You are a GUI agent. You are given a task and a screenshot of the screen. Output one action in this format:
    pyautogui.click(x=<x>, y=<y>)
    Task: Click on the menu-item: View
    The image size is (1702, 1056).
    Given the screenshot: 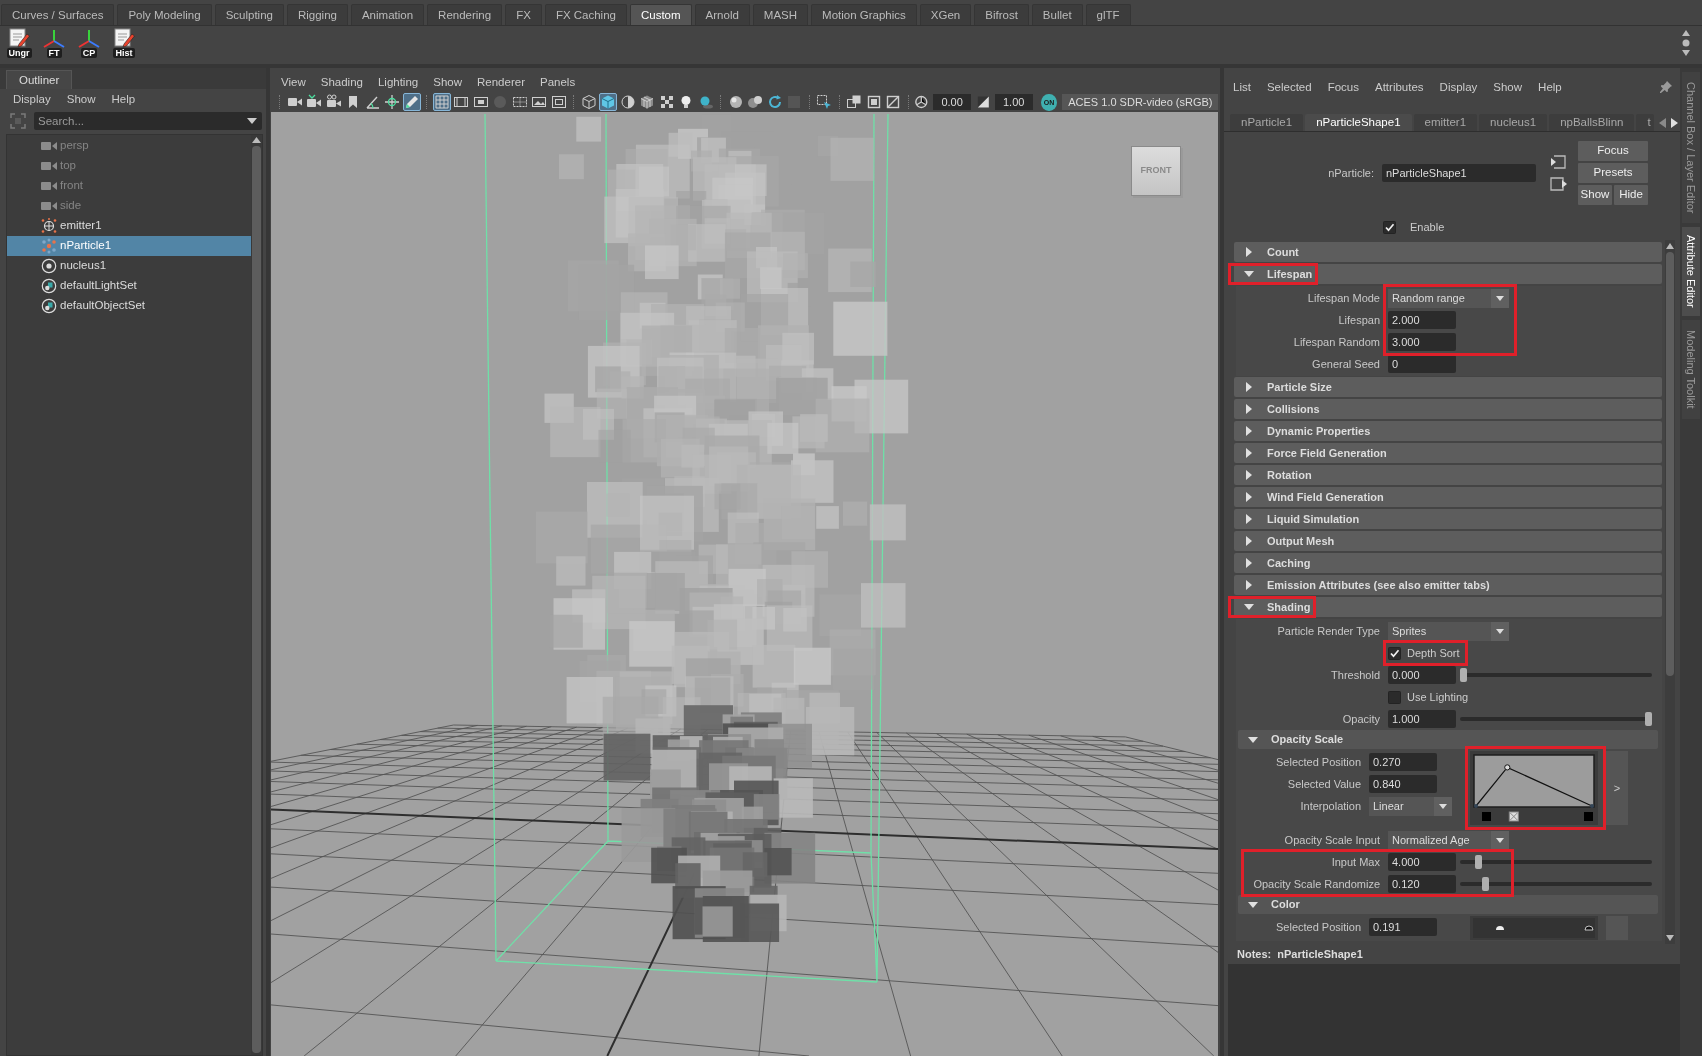 What is the action you would take?
    pyautogui.click(x=293, y=82)
    